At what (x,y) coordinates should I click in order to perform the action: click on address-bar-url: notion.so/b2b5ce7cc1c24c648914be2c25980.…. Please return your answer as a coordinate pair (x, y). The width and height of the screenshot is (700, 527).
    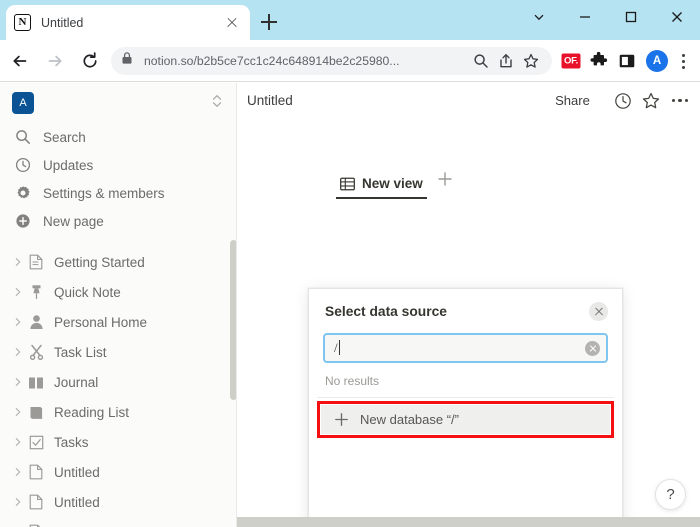
    Looking at the image, I should click on (272, 60).